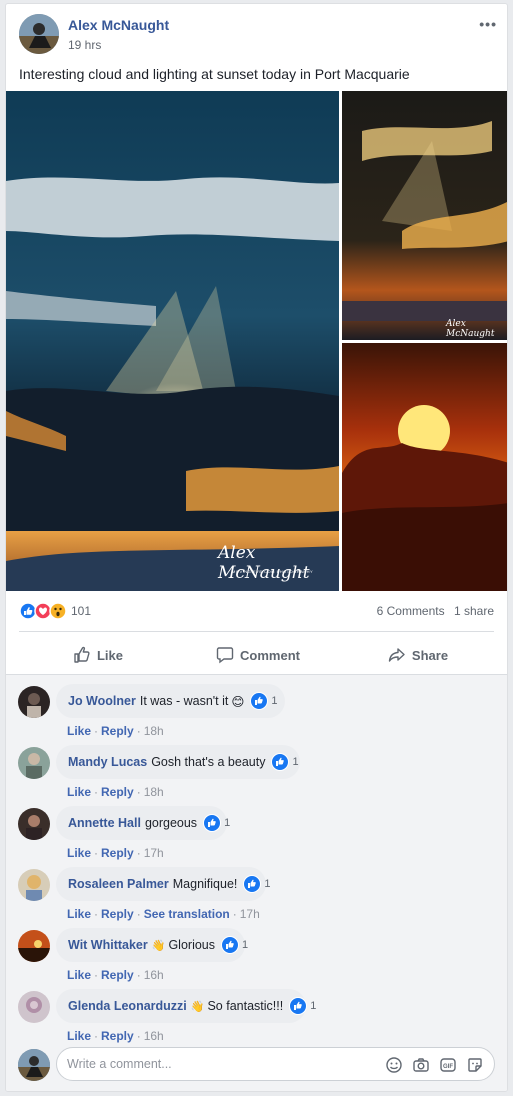  I want to click on author-name: Alex McNaught, so click(118, 25).